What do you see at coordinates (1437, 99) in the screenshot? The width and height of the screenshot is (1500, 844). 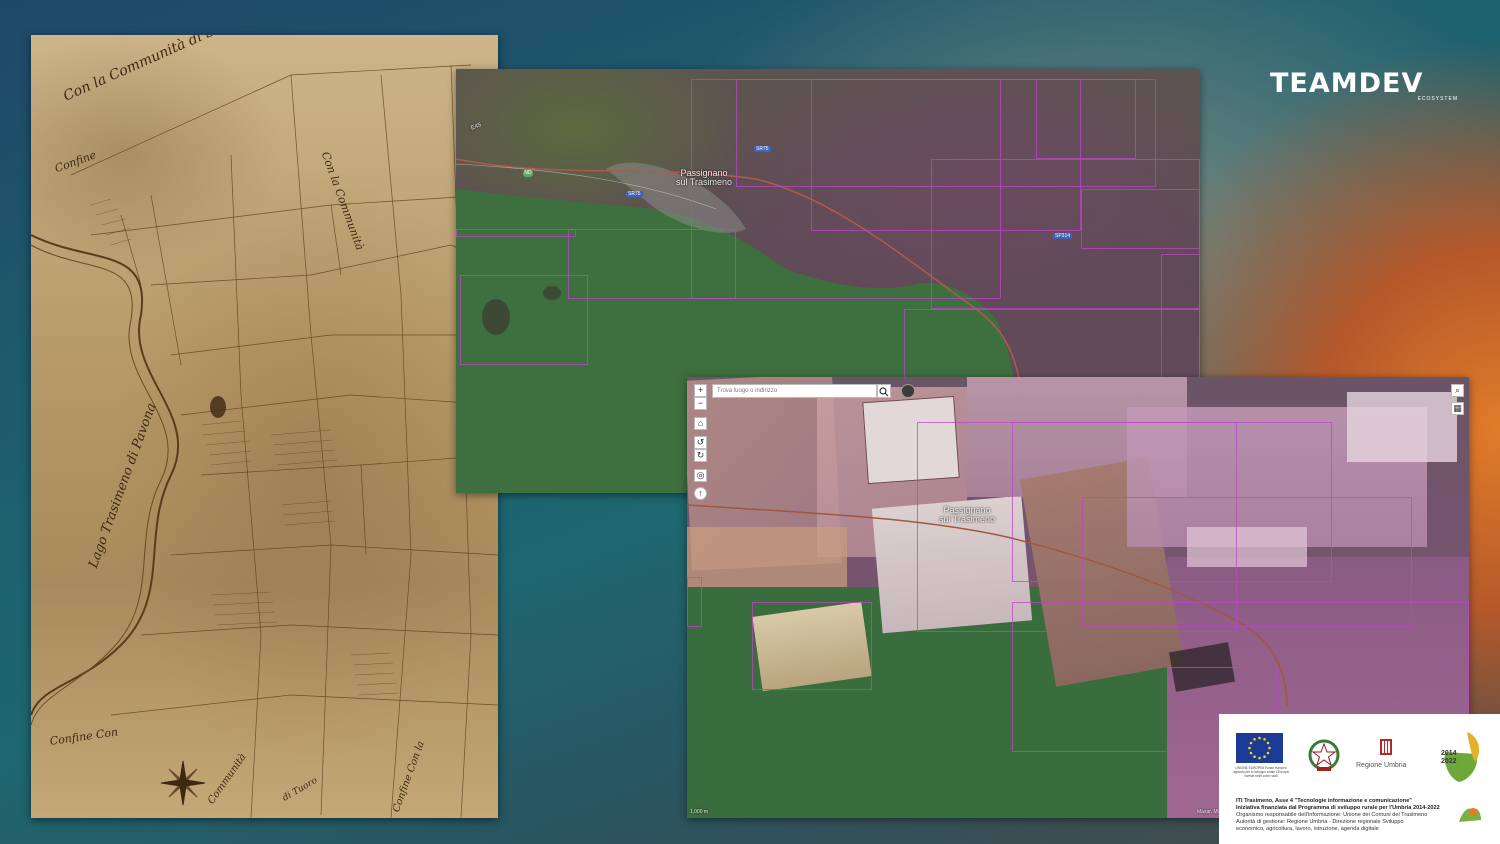 I see `logo-tagline: ECOSYSTEM` at bounding box center [1437, 99].